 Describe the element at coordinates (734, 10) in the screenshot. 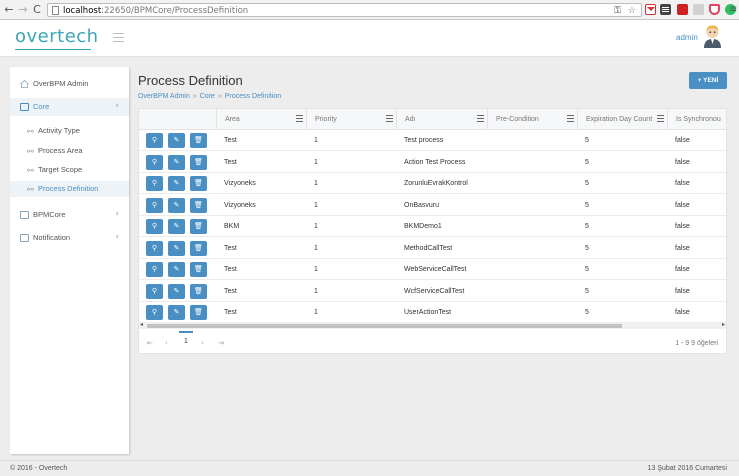

I see `browser-menu-icon: ≡` at that location.